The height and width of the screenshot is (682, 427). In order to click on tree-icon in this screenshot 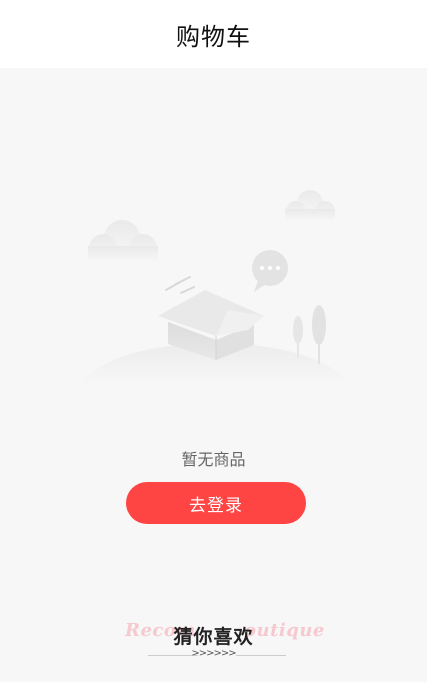, I will do `click(309, 334)`.